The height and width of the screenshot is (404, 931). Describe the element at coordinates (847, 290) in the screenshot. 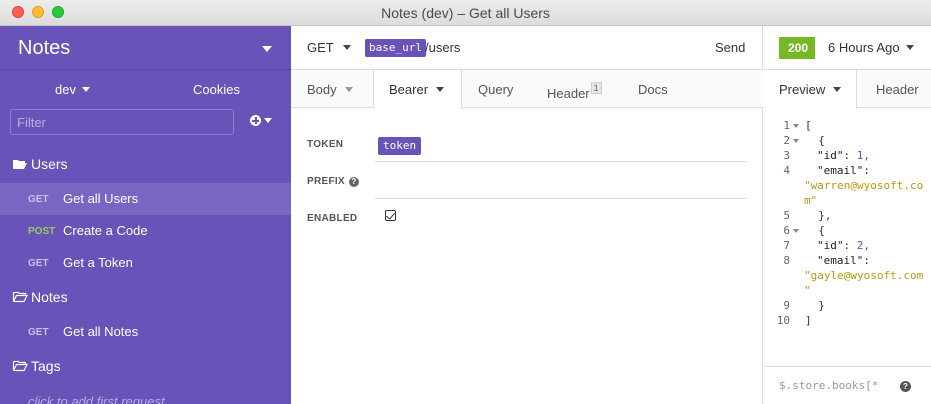

I see `code-line: "` at that location.